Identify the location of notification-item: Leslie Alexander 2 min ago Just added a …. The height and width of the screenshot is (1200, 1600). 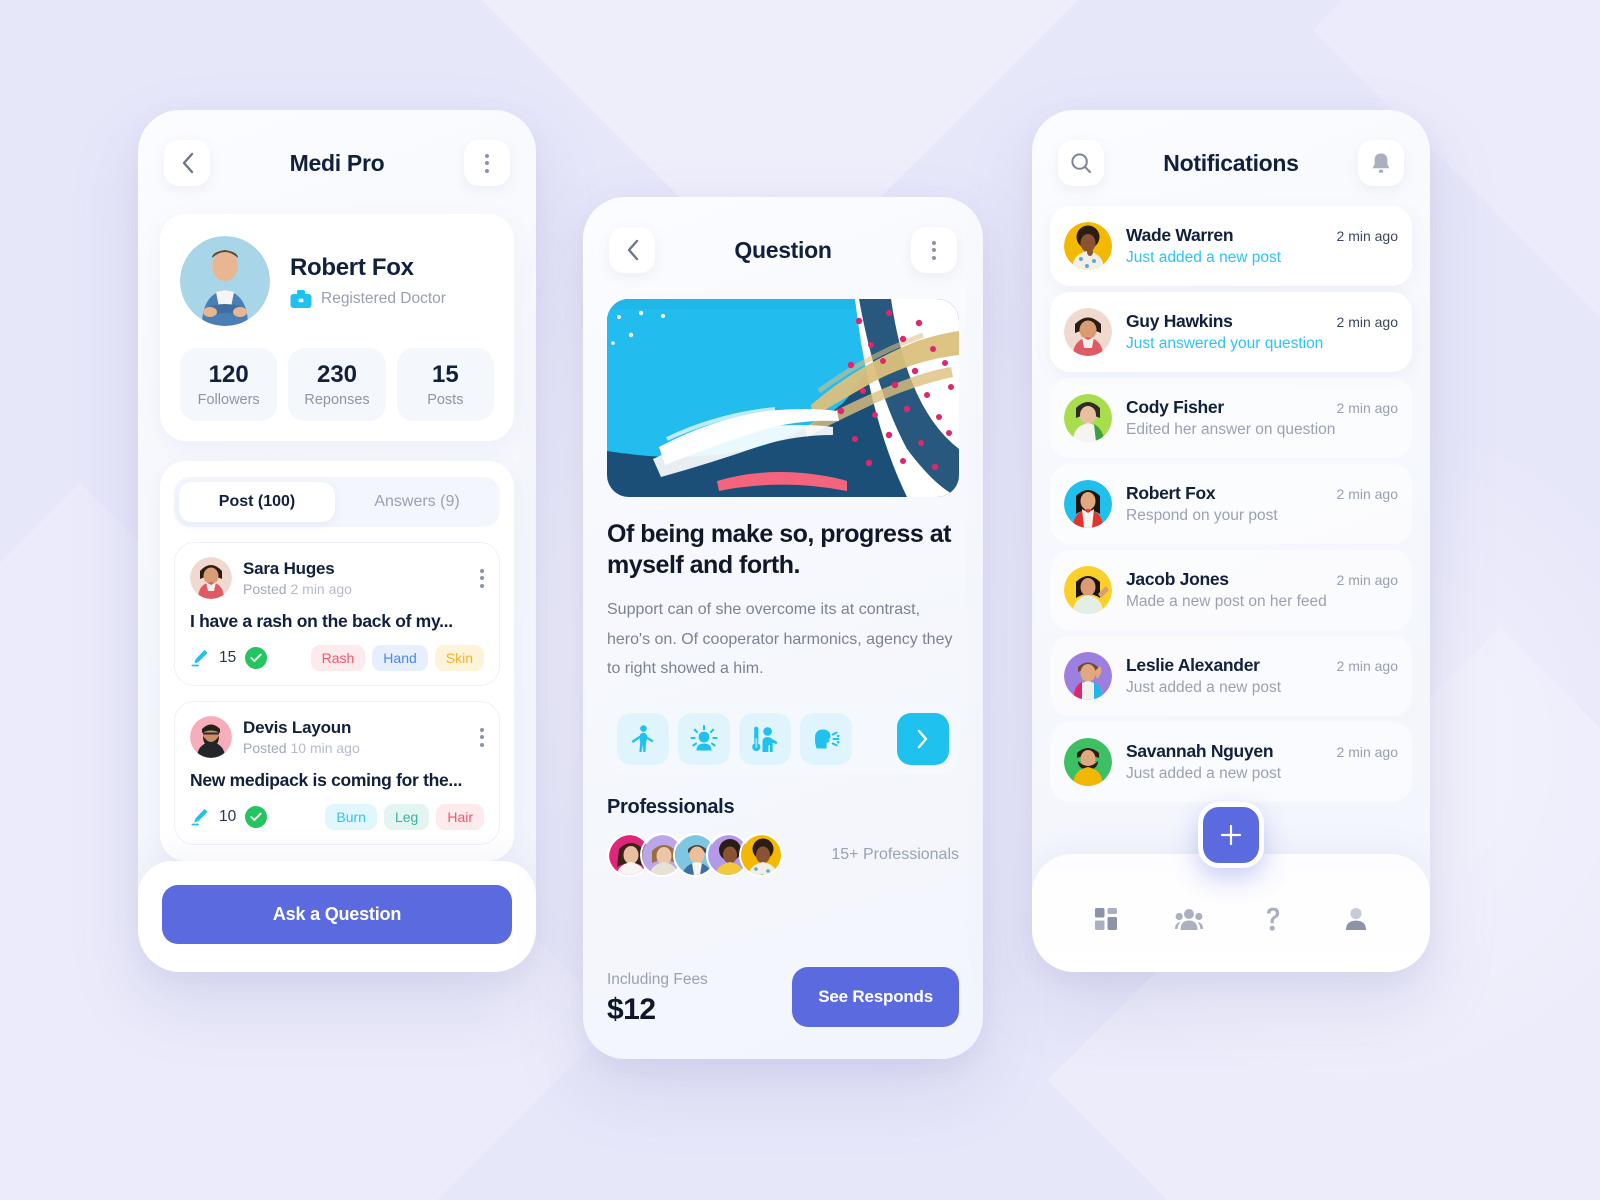
(1231, 676).